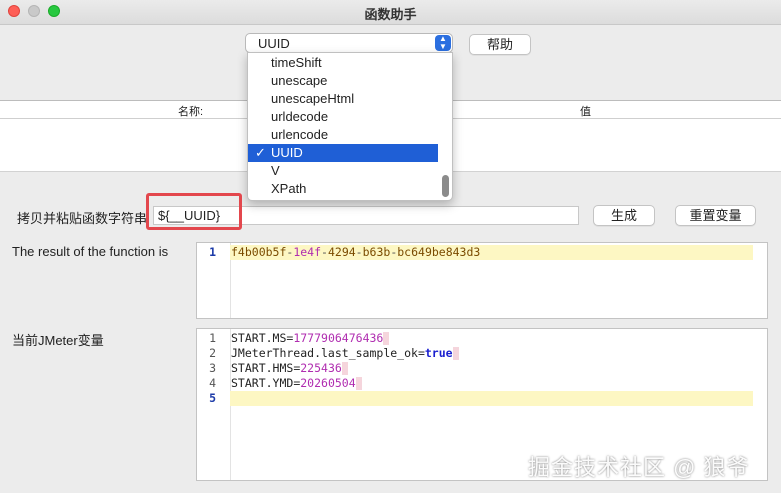 The width and height of the screenshot is (781, 493). What do you see at coordinates (491, 383) in the screenshot?
I see `variable-line: START.YMD=20260504` at bounding box center [491, 383].